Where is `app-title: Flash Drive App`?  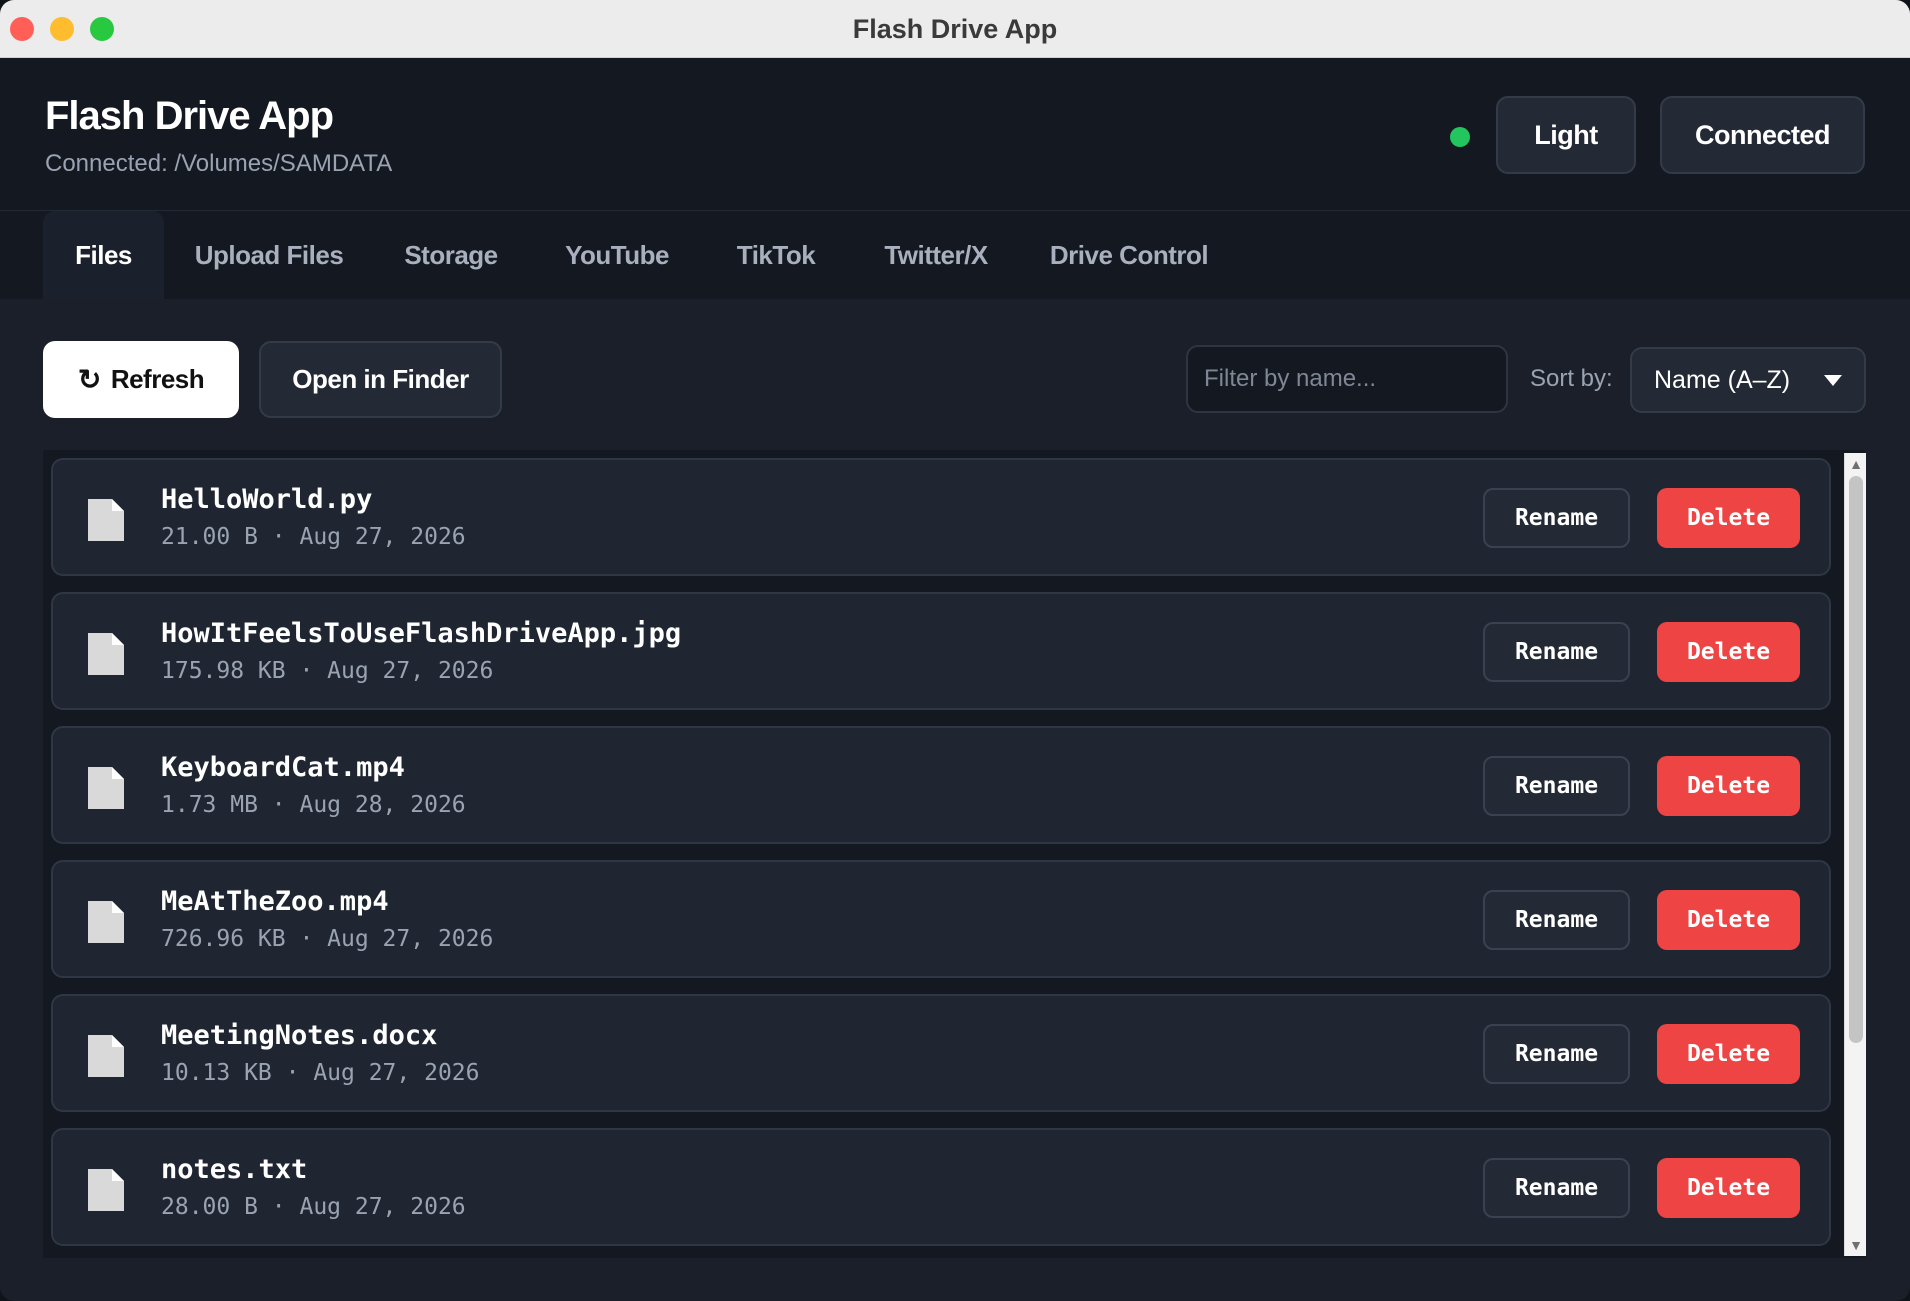 app-title: Flash Drive App is located at coordinates (189, 116).